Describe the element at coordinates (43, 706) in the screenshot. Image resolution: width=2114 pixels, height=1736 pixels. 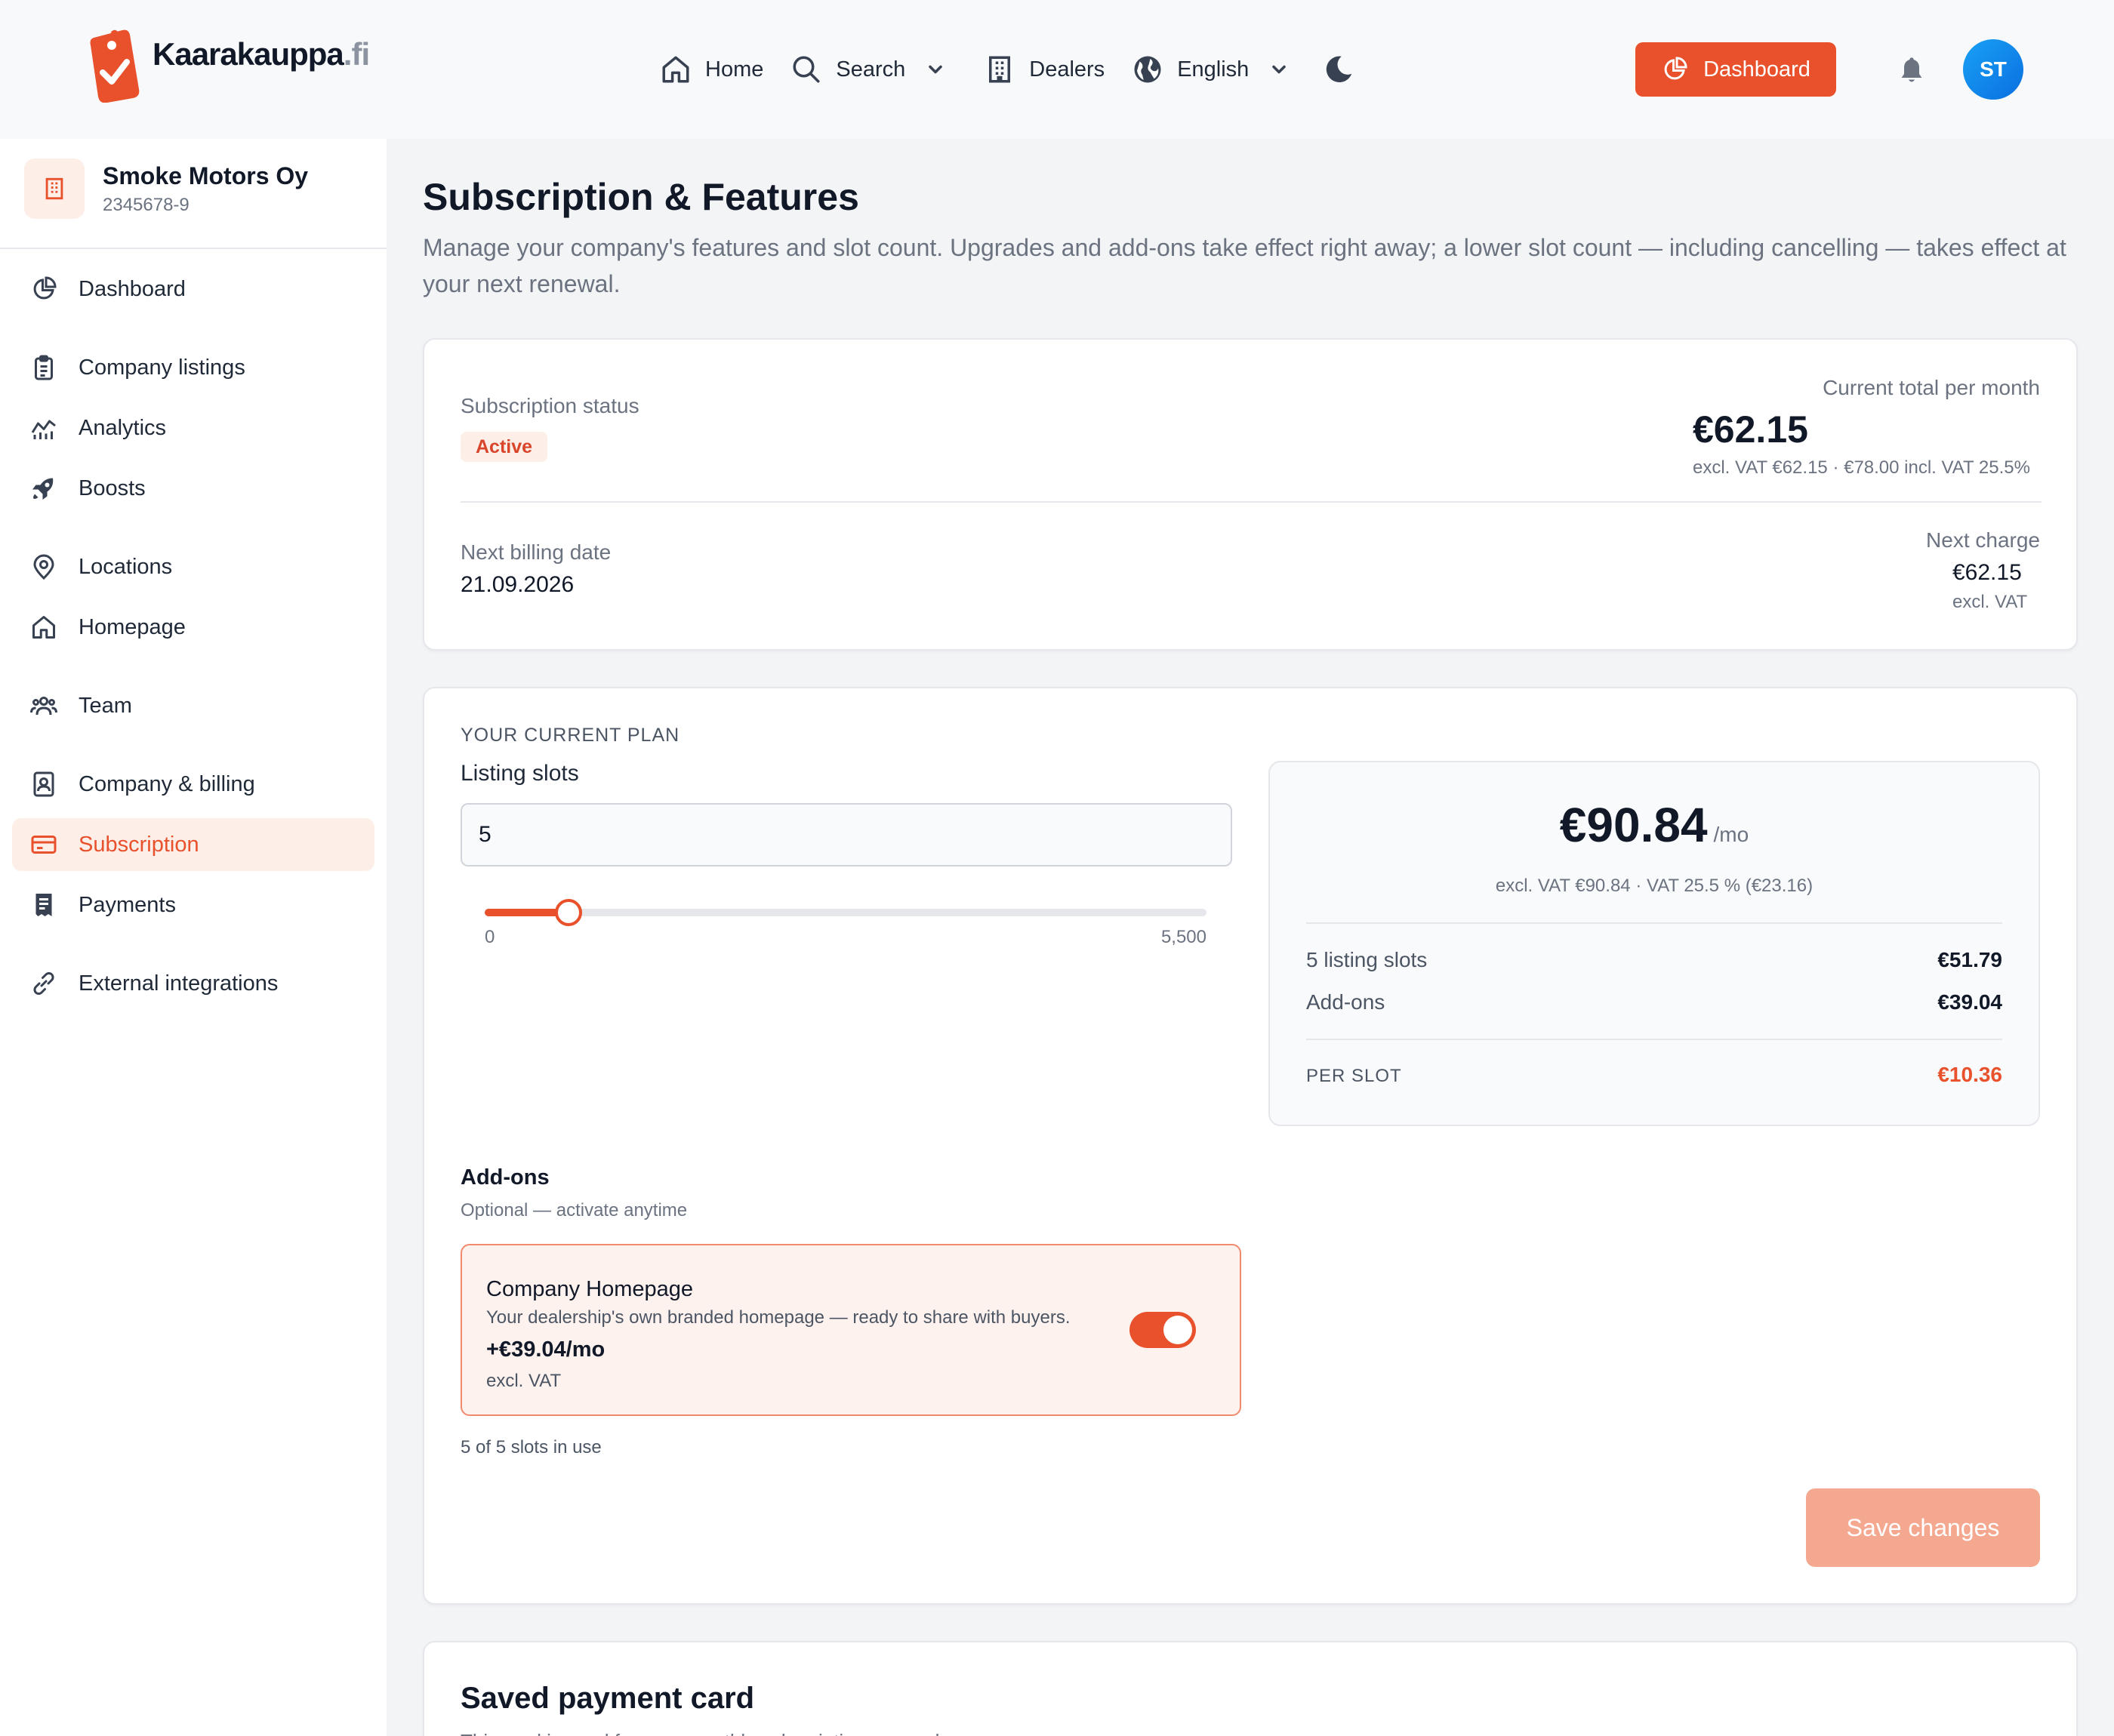
I see `users-icon` at that location.